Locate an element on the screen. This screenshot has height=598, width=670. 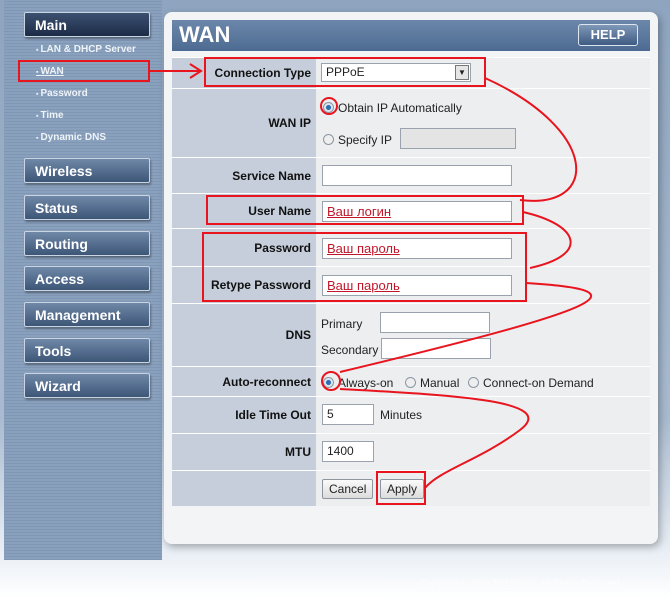
label: WAN IP is located at coordinates (244, 123).